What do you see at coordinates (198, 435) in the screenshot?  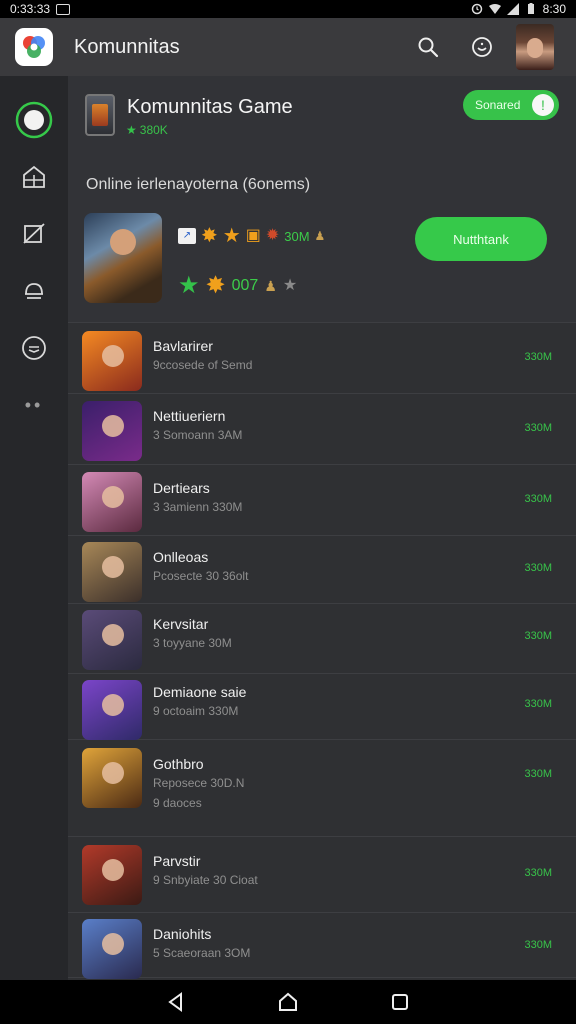 I see `game-subtitle: 3 Somoann 3AM` at bounding box center [198, 435].